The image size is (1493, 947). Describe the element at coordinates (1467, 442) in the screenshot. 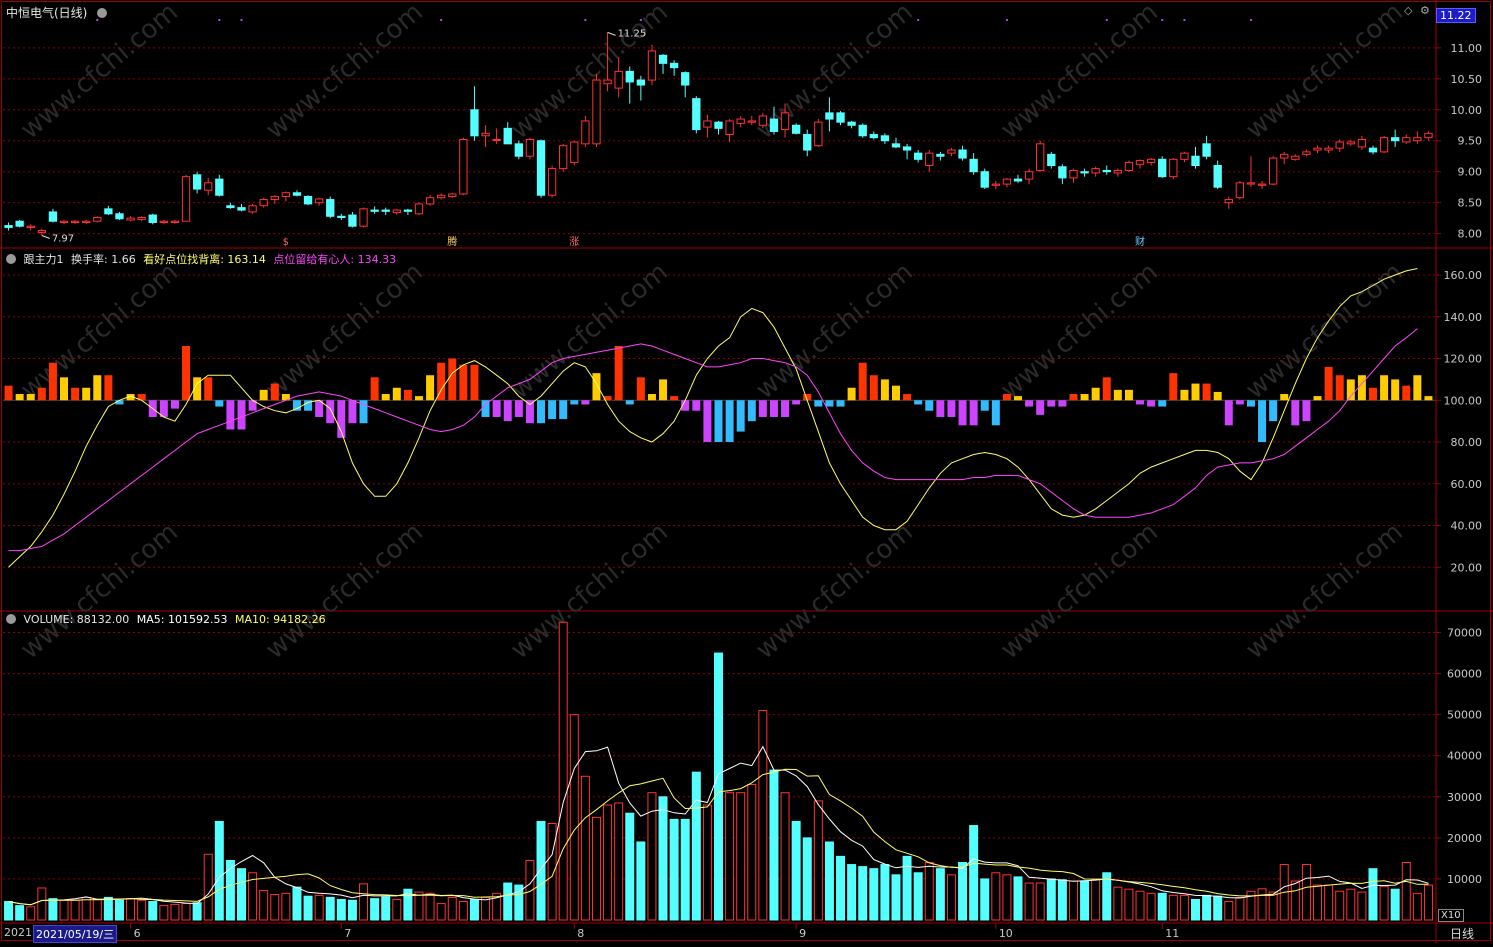

I see `y-tick-label: 80.00` at that location.